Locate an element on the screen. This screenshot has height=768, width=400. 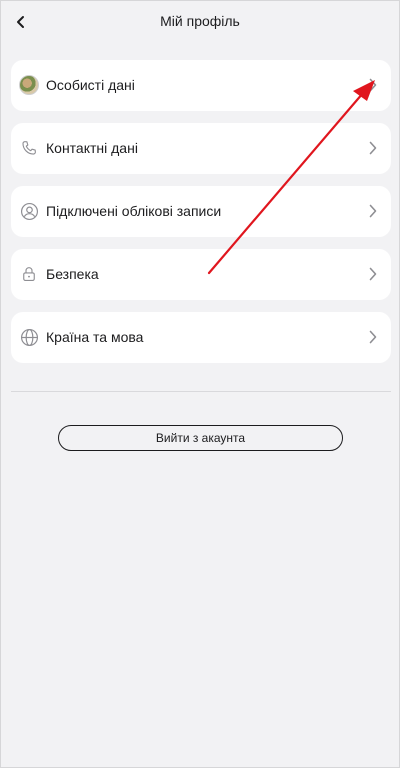
user-circle-icon is located at coordinates (29, 211).